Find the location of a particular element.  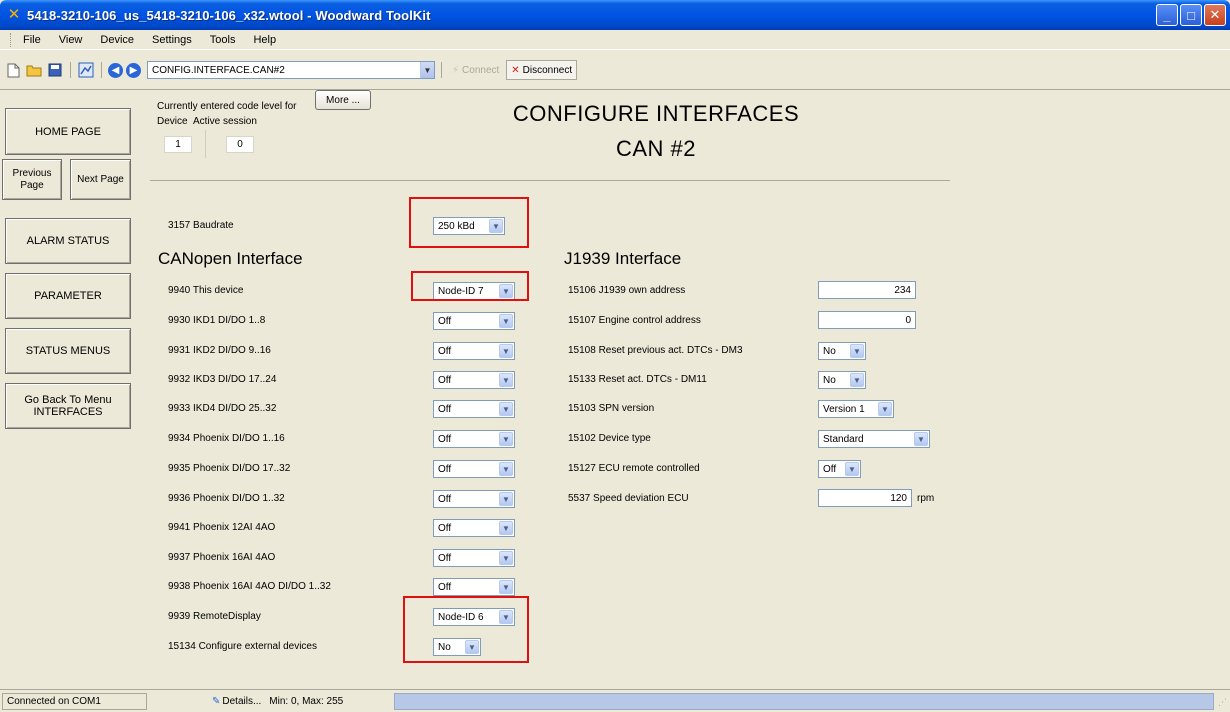

canopen-row-label: 9938 Phoenix 16AI 4AO DI/DO 1..32 is located at coordinates (249, 586).